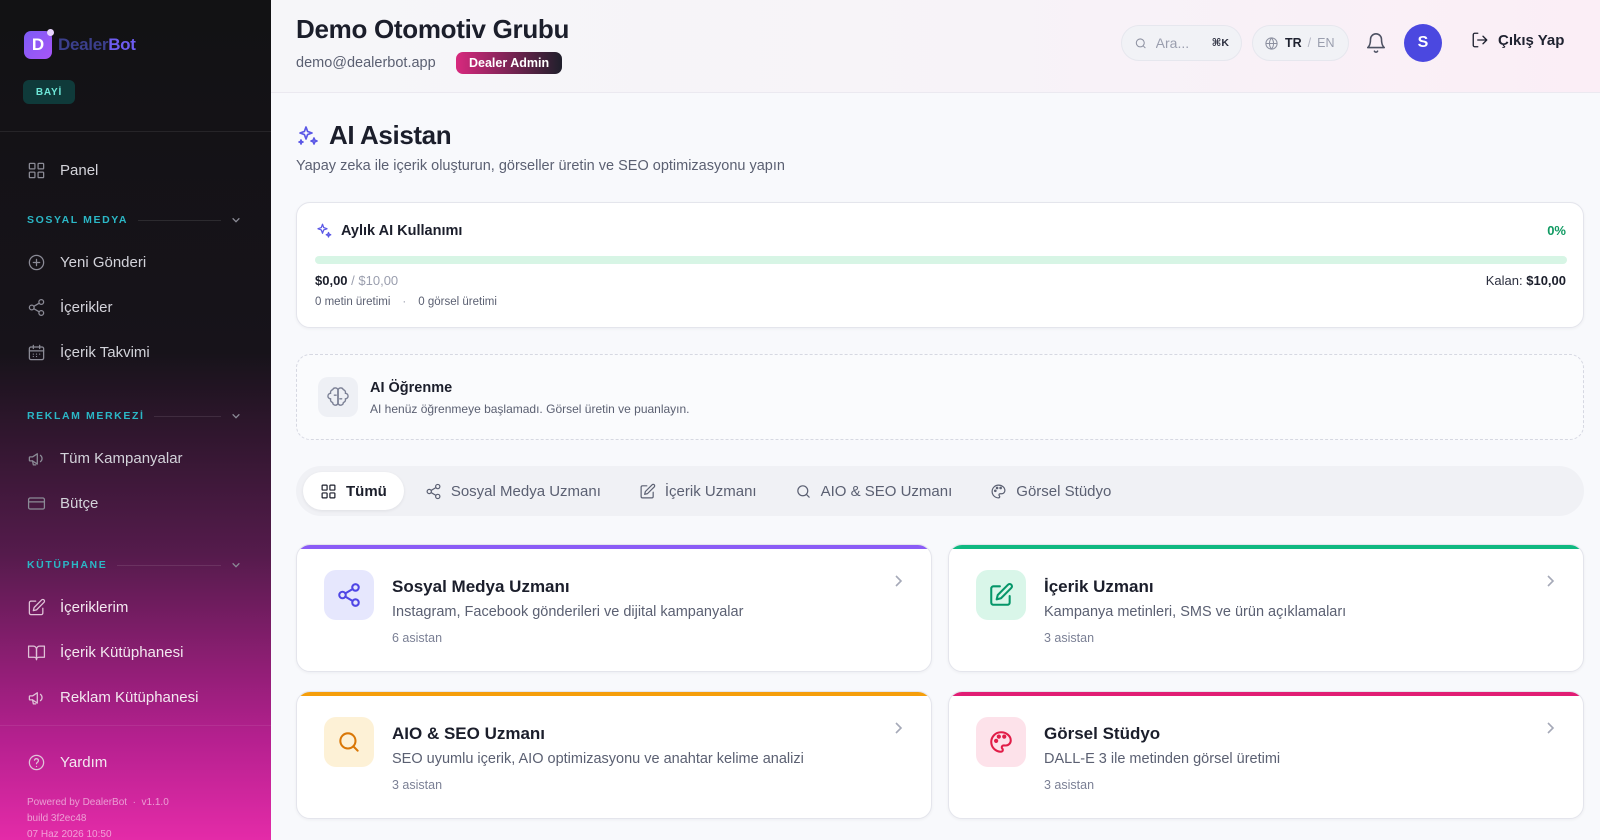 The image size is (1600, 840). What do you see at coordinates (433, 29) in the screenshot?
I see `organization-name: Demo Otomotiv Grubu` at bounding box center [433, 29].